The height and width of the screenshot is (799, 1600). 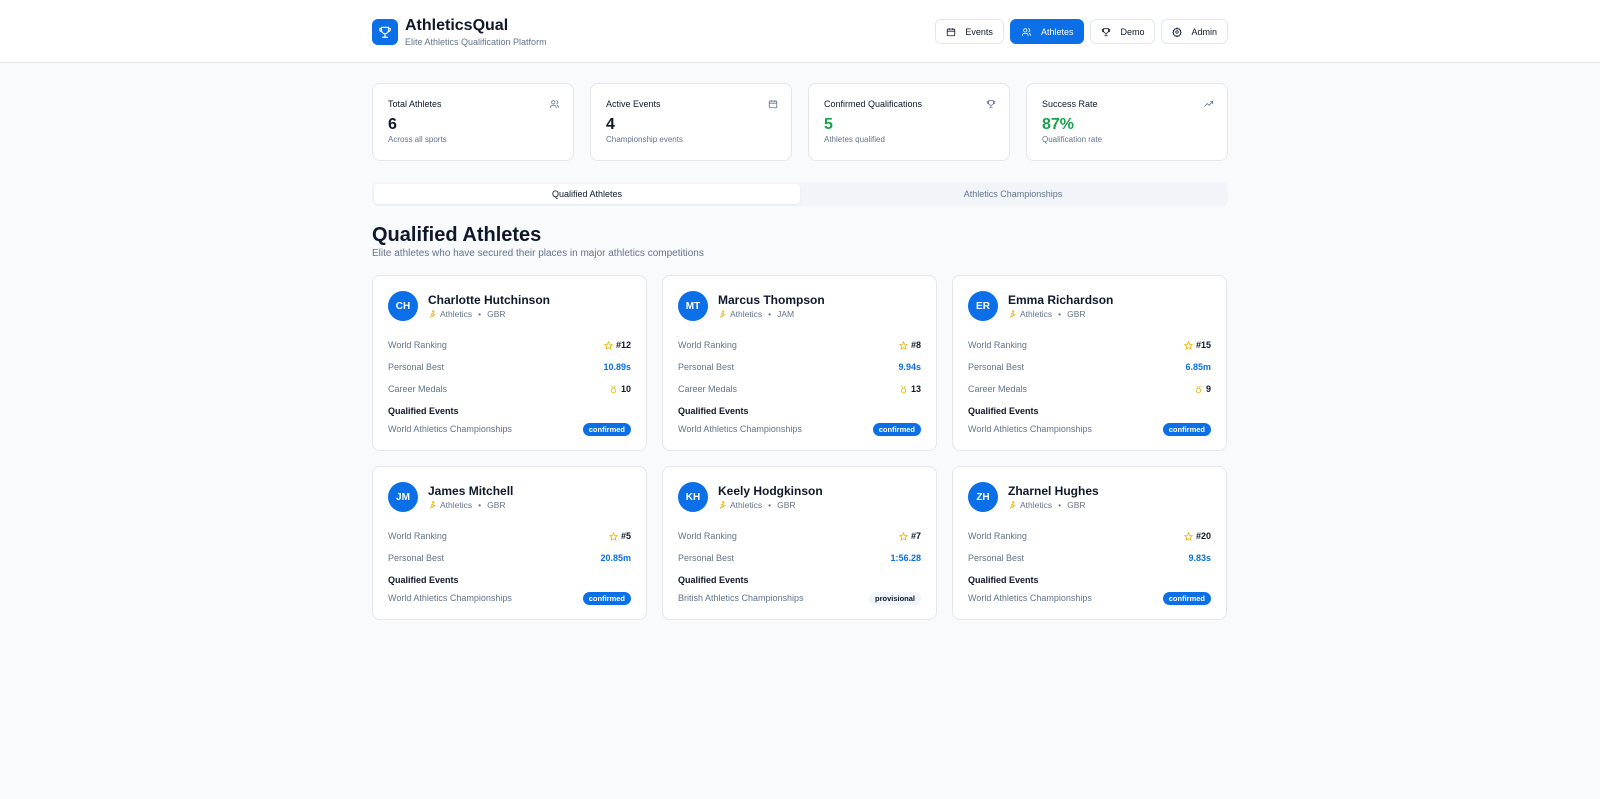 What do you see at coordinates (587, 194) in the screenshot?
I see `tab-qualified-athletes: Qualified Athletes` at bounding box center [587, 194].